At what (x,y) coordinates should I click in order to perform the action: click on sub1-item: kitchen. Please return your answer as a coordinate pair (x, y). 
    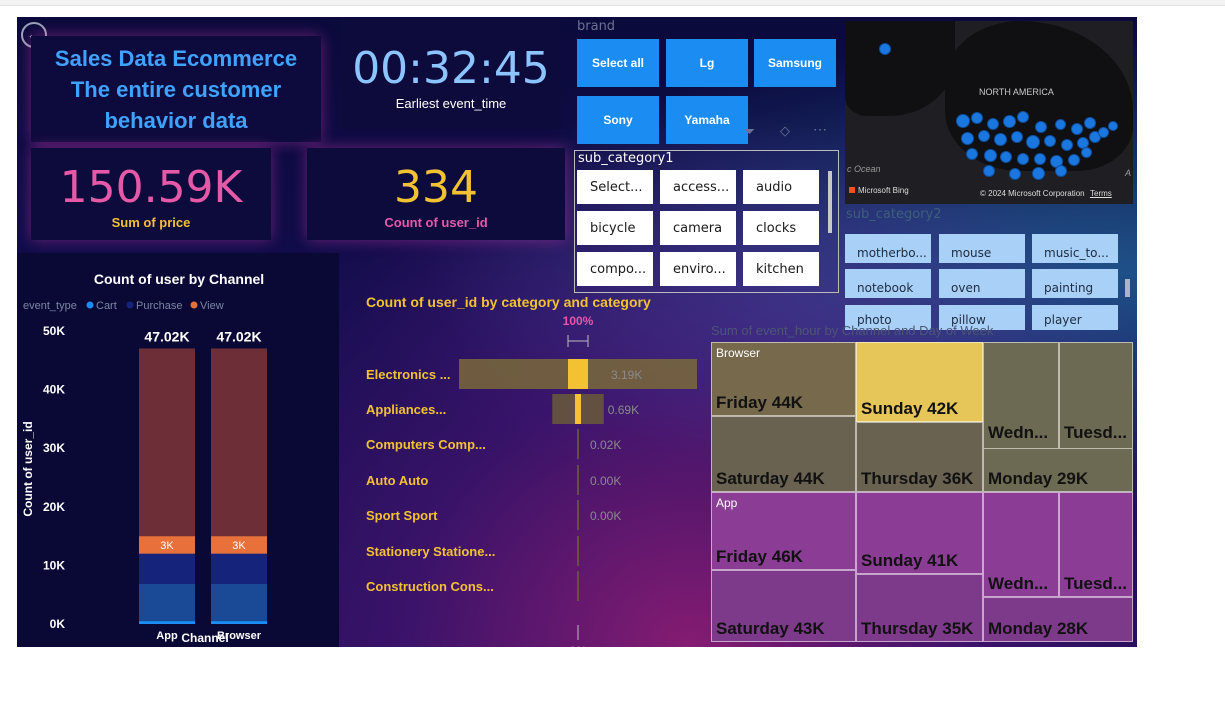
    Looking at the image, I should click on (781, 269).